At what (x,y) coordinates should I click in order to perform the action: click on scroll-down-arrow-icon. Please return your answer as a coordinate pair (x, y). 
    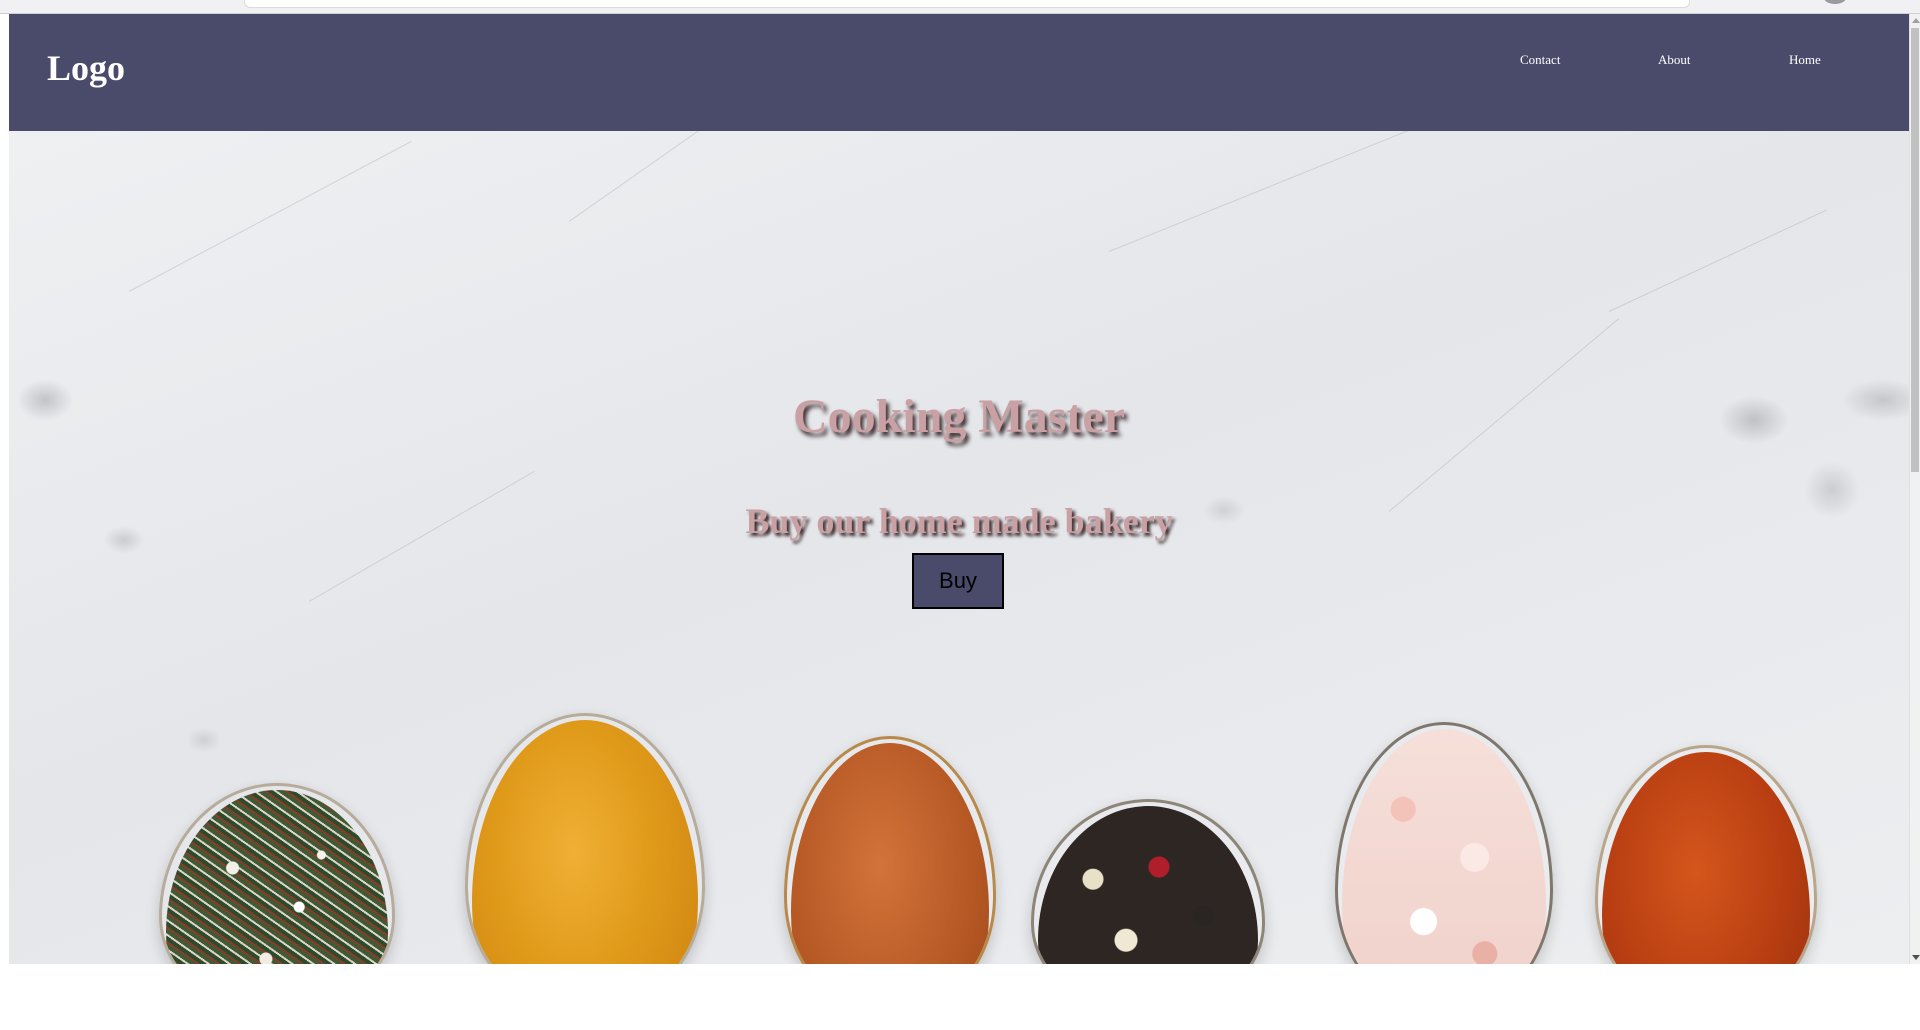
    Looking at the image, I should click on (1916, 957).